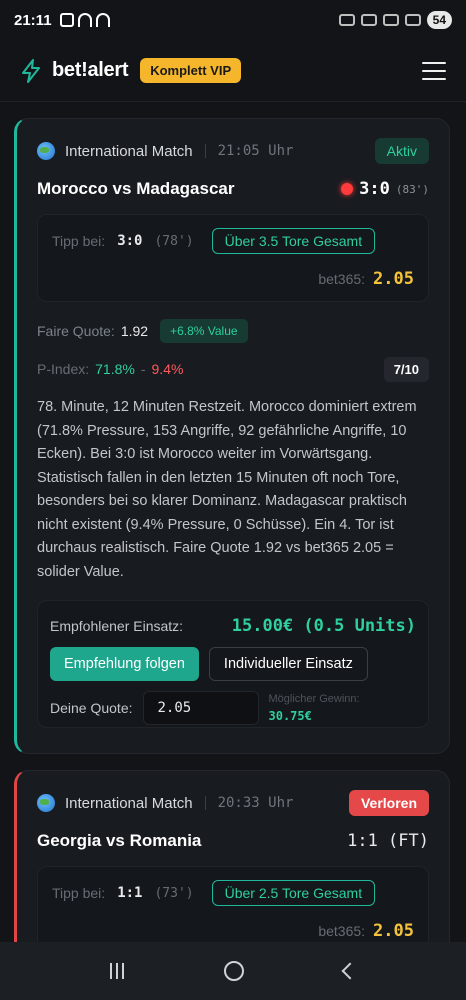 Image resolution: width=466 pixels, height=1000 pixels. I want to click on hamburger-menu-icon, so click(434, 70).